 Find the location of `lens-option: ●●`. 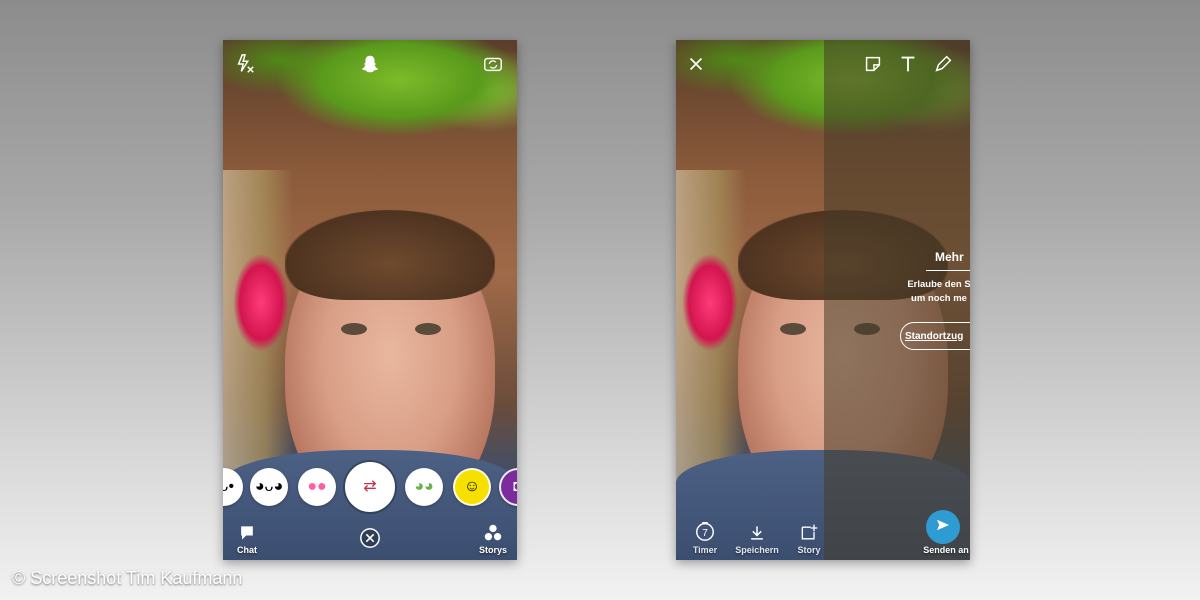

lens-option: ●● is located at coordinates (317, 487).